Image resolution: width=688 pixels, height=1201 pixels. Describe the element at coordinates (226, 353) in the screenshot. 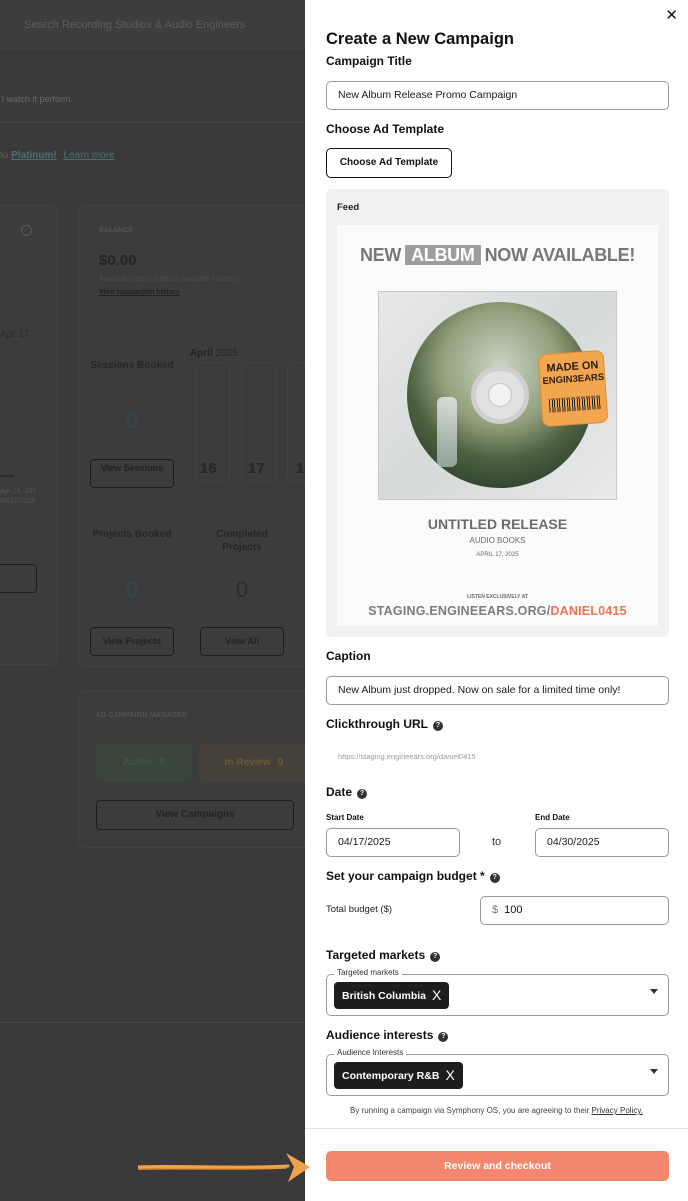

I see `calendar-year: 2025` at that location.